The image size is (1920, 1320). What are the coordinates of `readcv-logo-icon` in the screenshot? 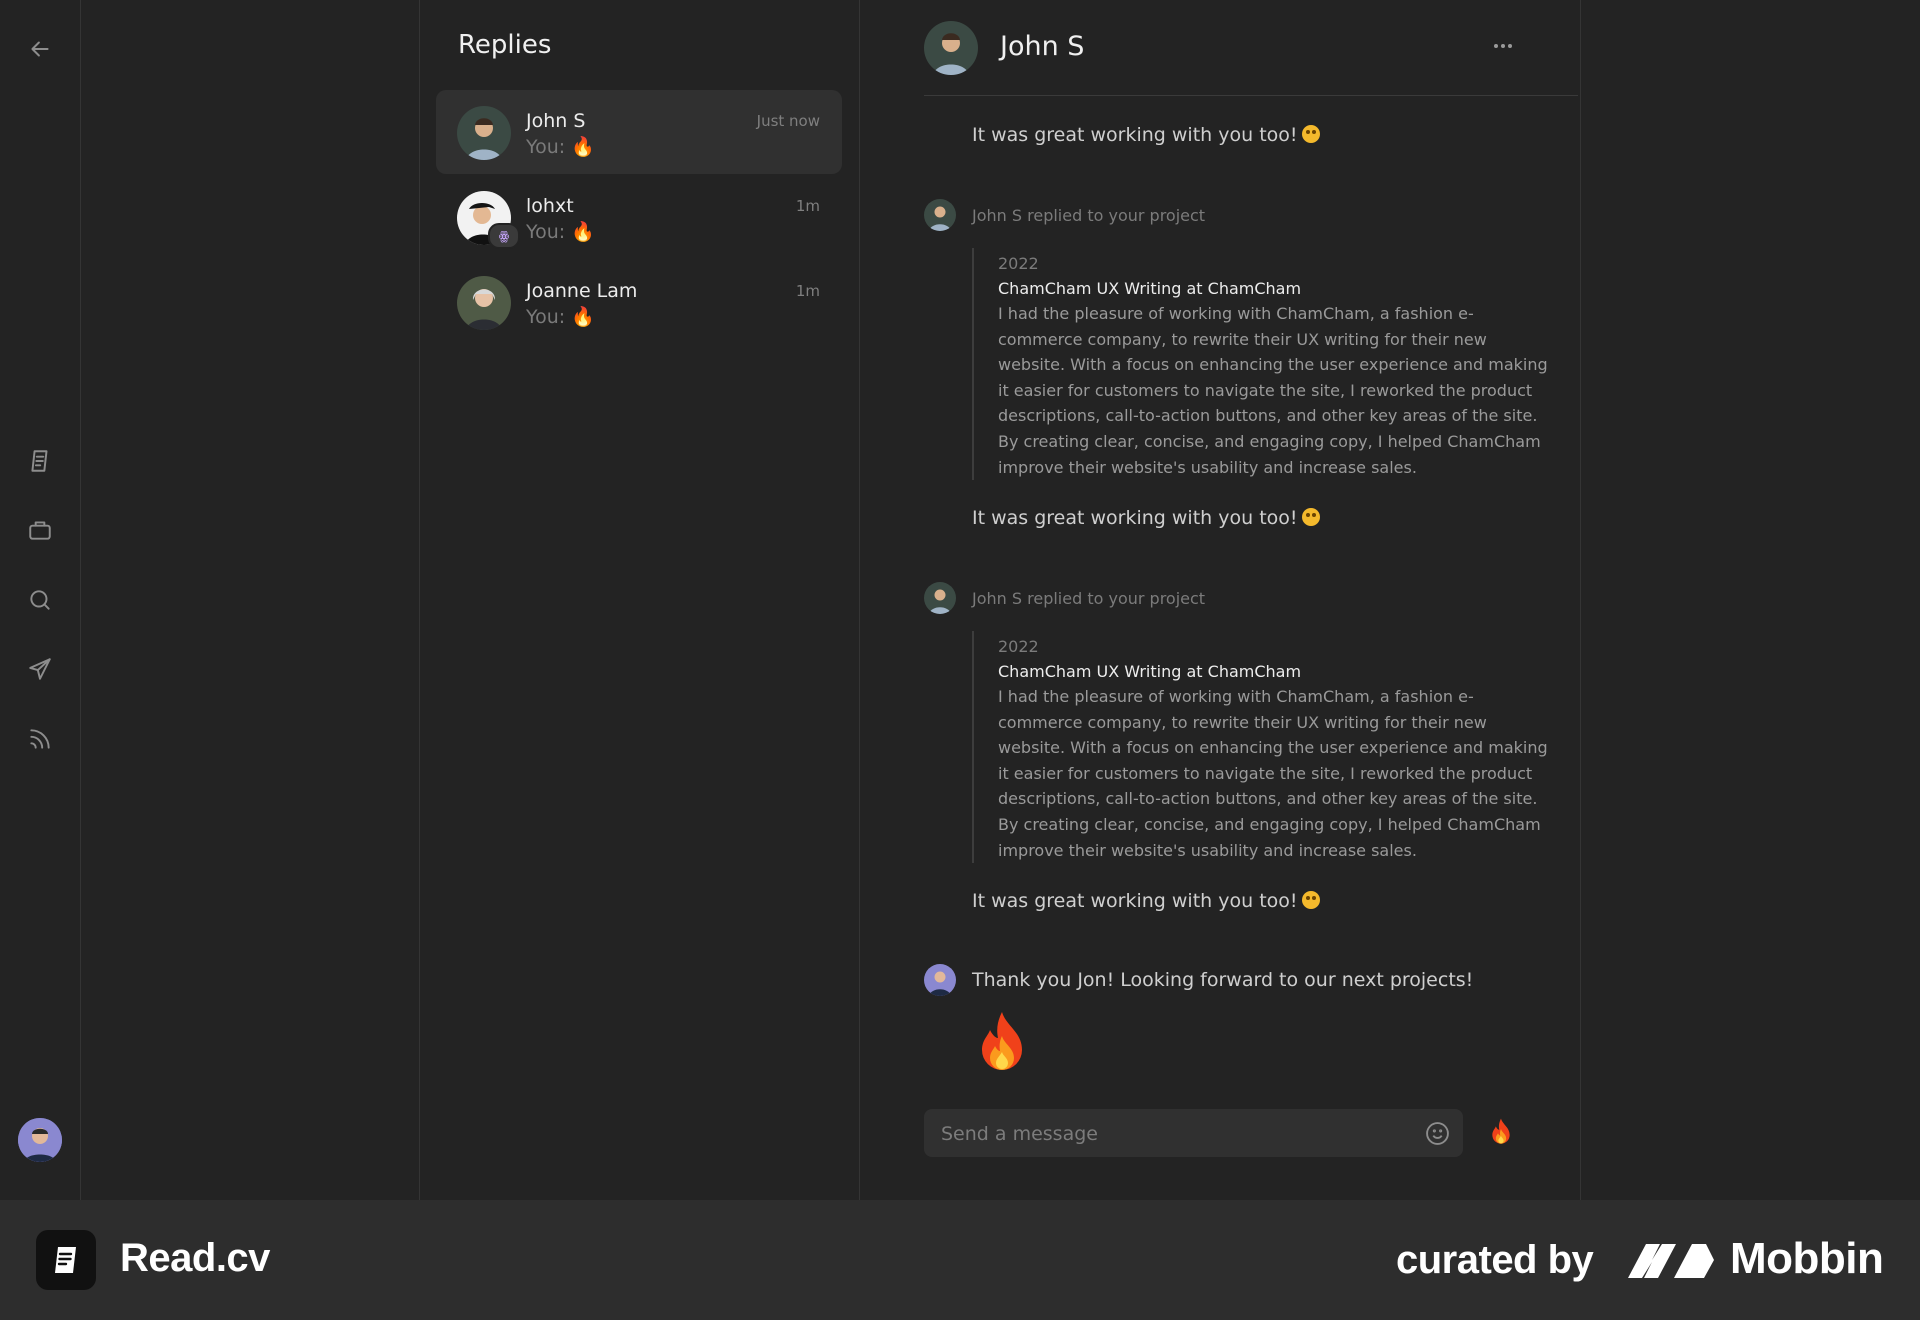 It's located at (66, 1260).